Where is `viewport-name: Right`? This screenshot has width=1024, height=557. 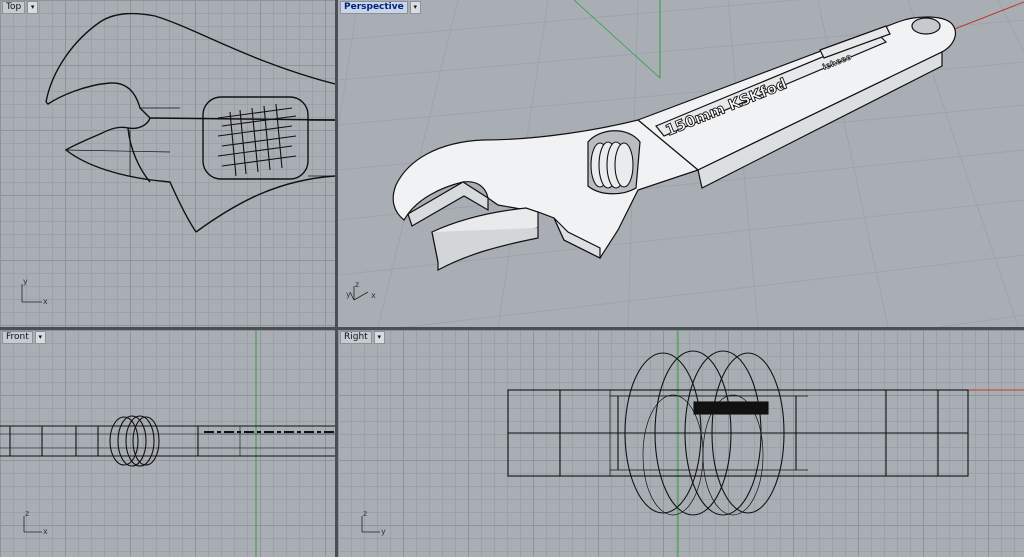 viewport-name: Right is located at coordinates (356, 337).